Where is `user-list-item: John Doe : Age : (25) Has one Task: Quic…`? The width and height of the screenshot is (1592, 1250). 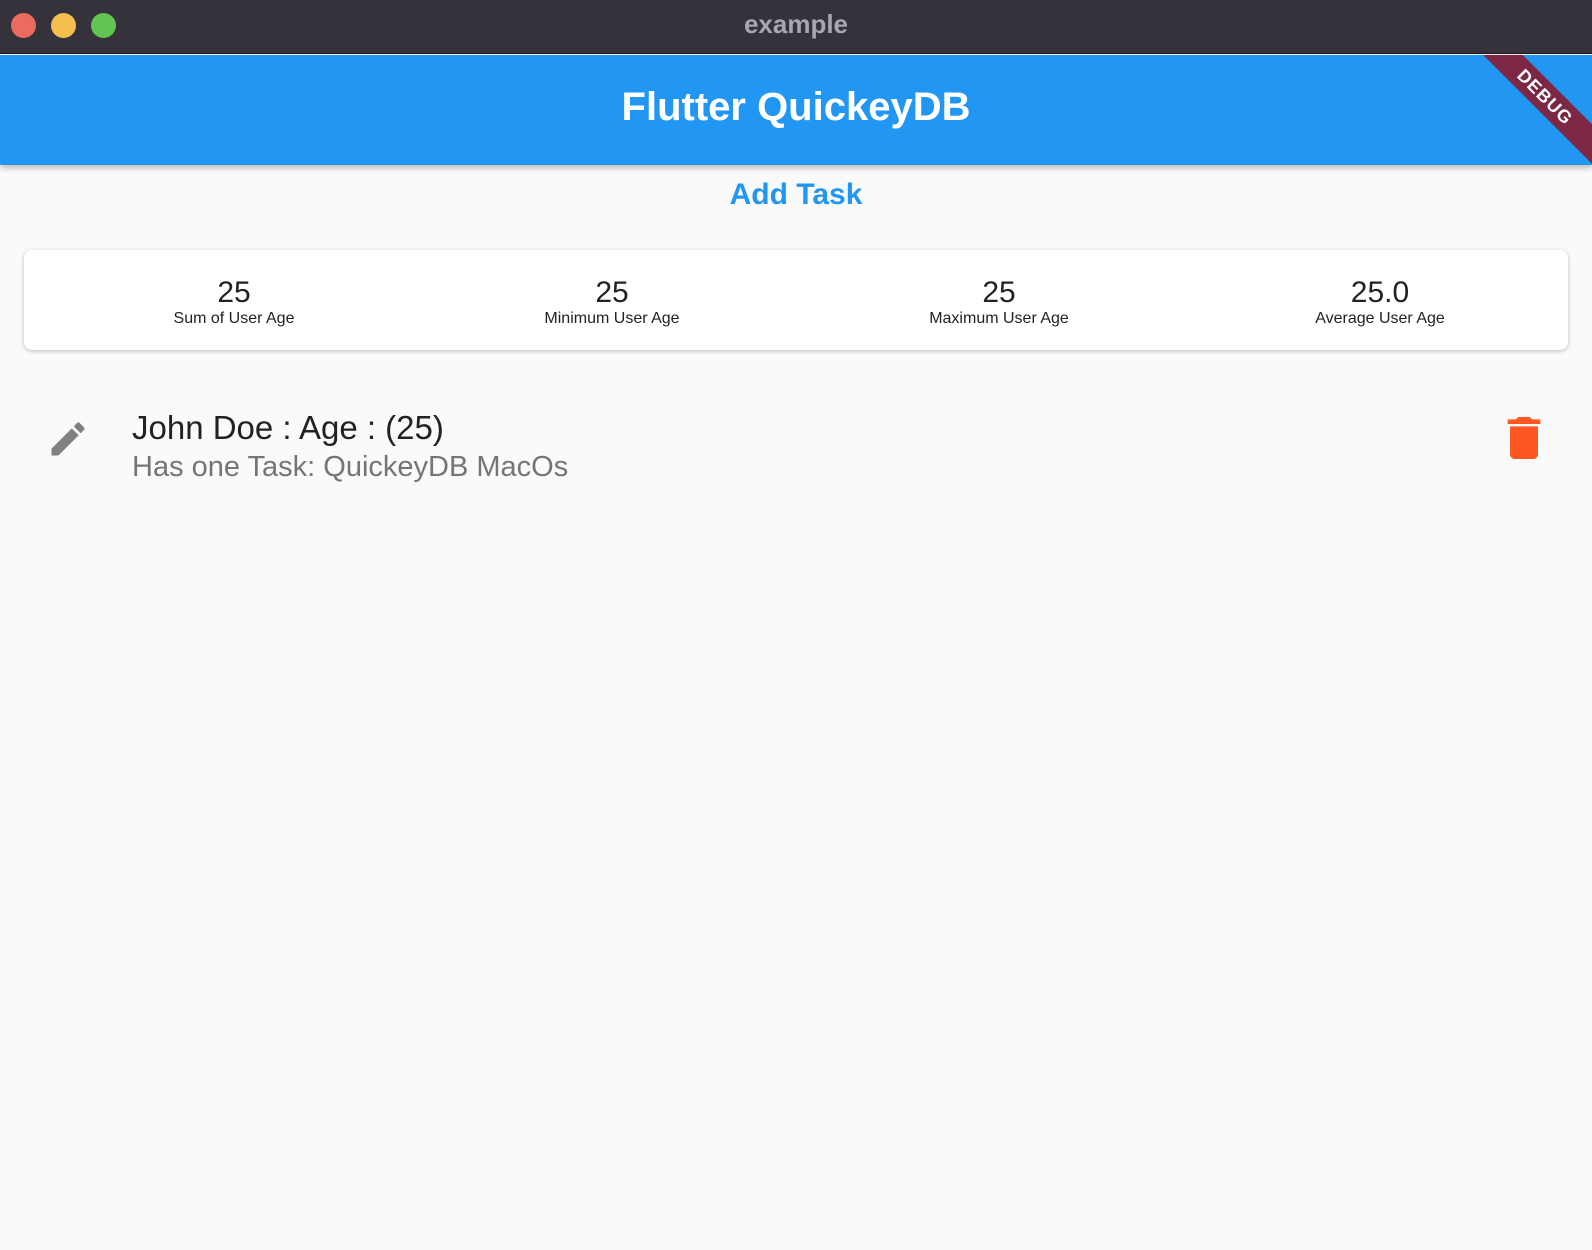 user-list-item: John Doe : Age : (25) Has one Task: Quic… is located at coordinates (796, 445).